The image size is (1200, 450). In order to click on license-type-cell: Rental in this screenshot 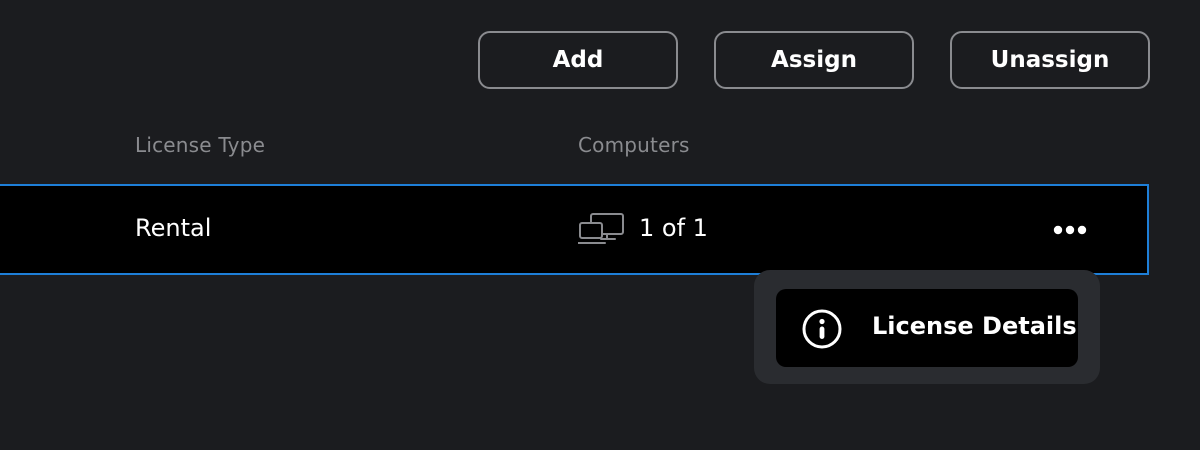, I will do `click(173, 228)`.